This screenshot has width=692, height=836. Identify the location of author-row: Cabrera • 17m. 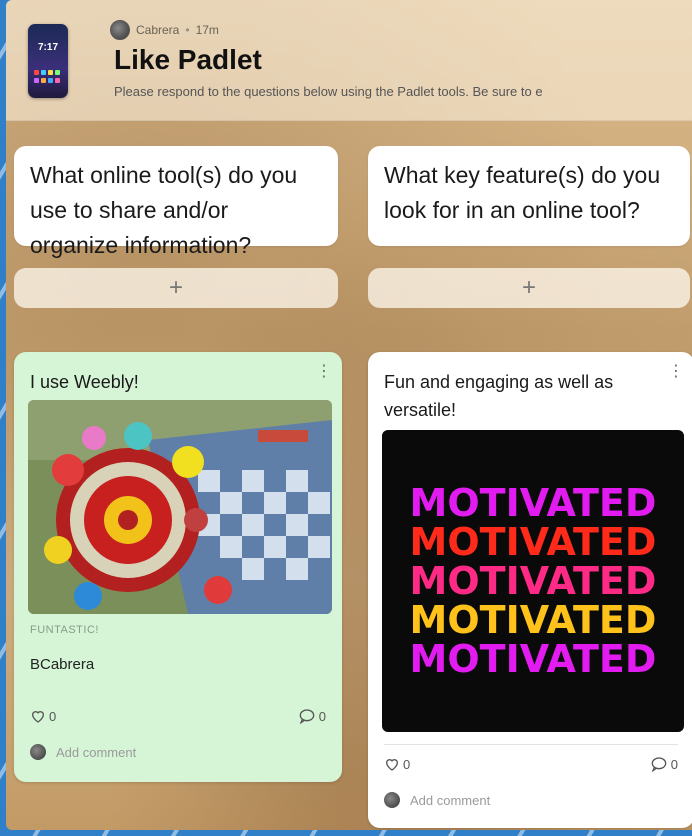
(164, 30).